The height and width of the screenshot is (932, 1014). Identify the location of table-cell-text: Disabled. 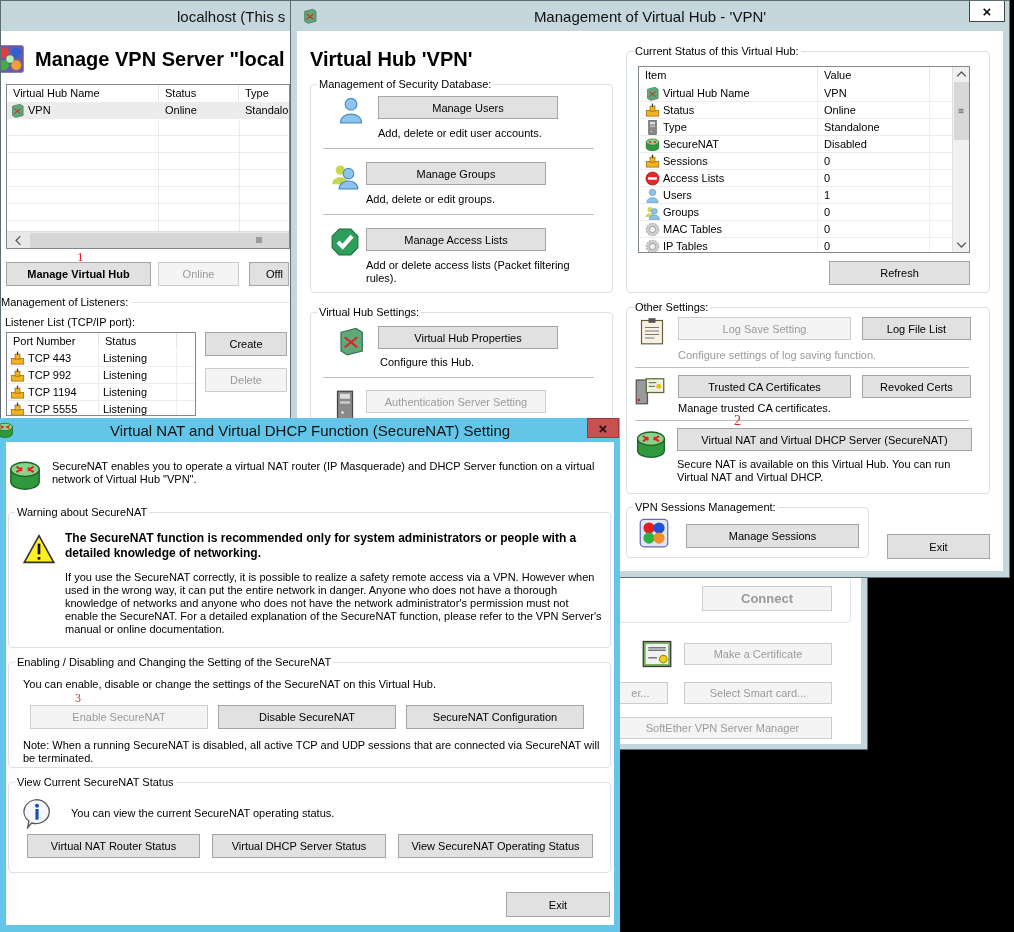
(845, 144).